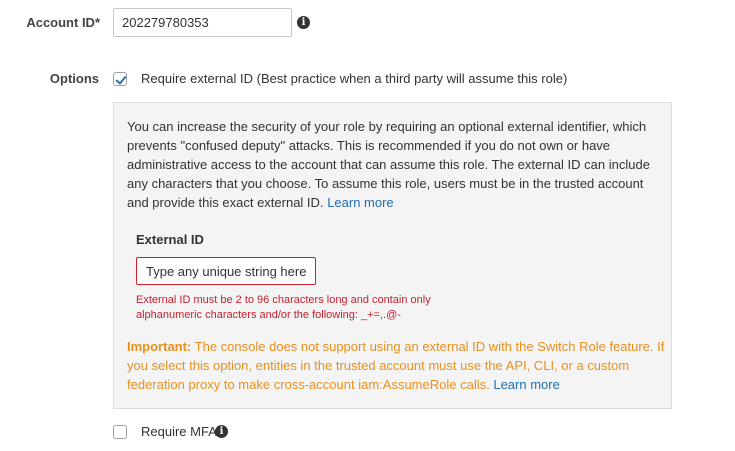 This screenshot has width=735, height=451. Describe the element at coordinates (120, 79) in the screenshot. I see `require-external-id-checkbox` at that location.